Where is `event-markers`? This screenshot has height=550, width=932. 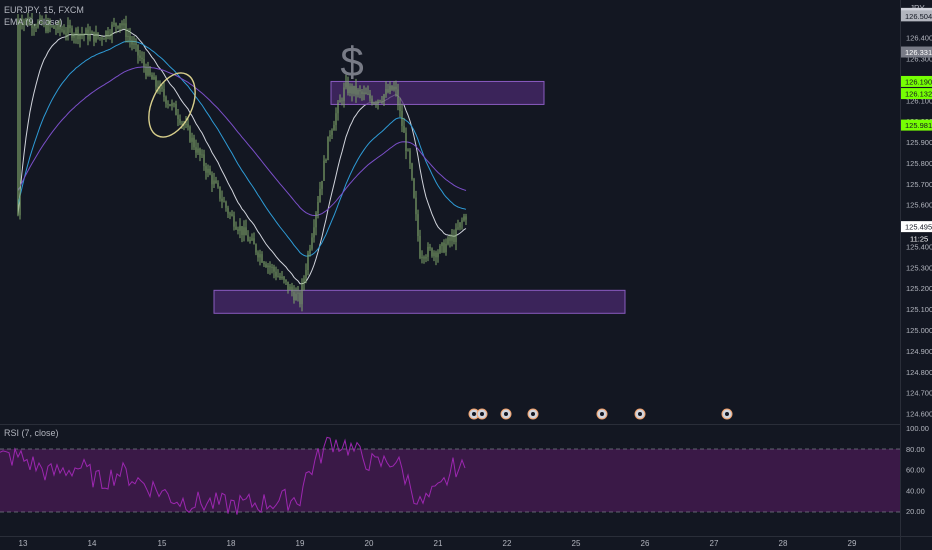
event-markers is located at coordinates (600, 414).